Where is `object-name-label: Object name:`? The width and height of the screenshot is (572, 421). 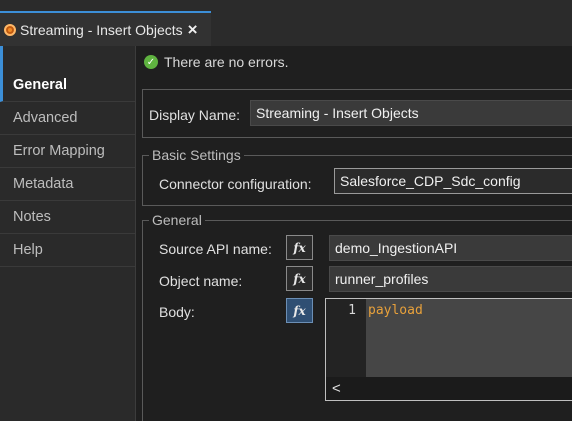
object-name-label: Object name: is located at coordinates (201, 281).